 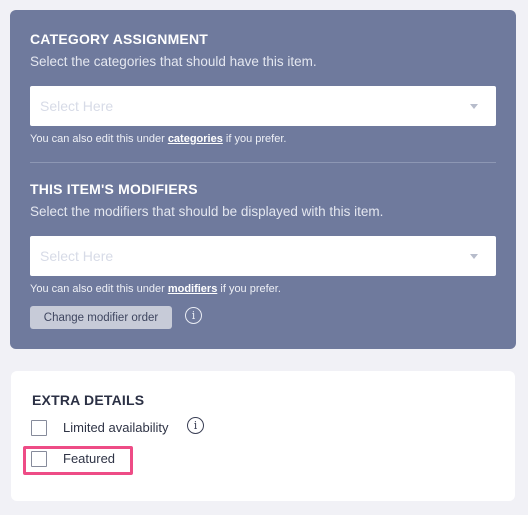 I want to click on modifiers-title: THIS ITEM'S MODIFIERS, so click(x=114, y=189).